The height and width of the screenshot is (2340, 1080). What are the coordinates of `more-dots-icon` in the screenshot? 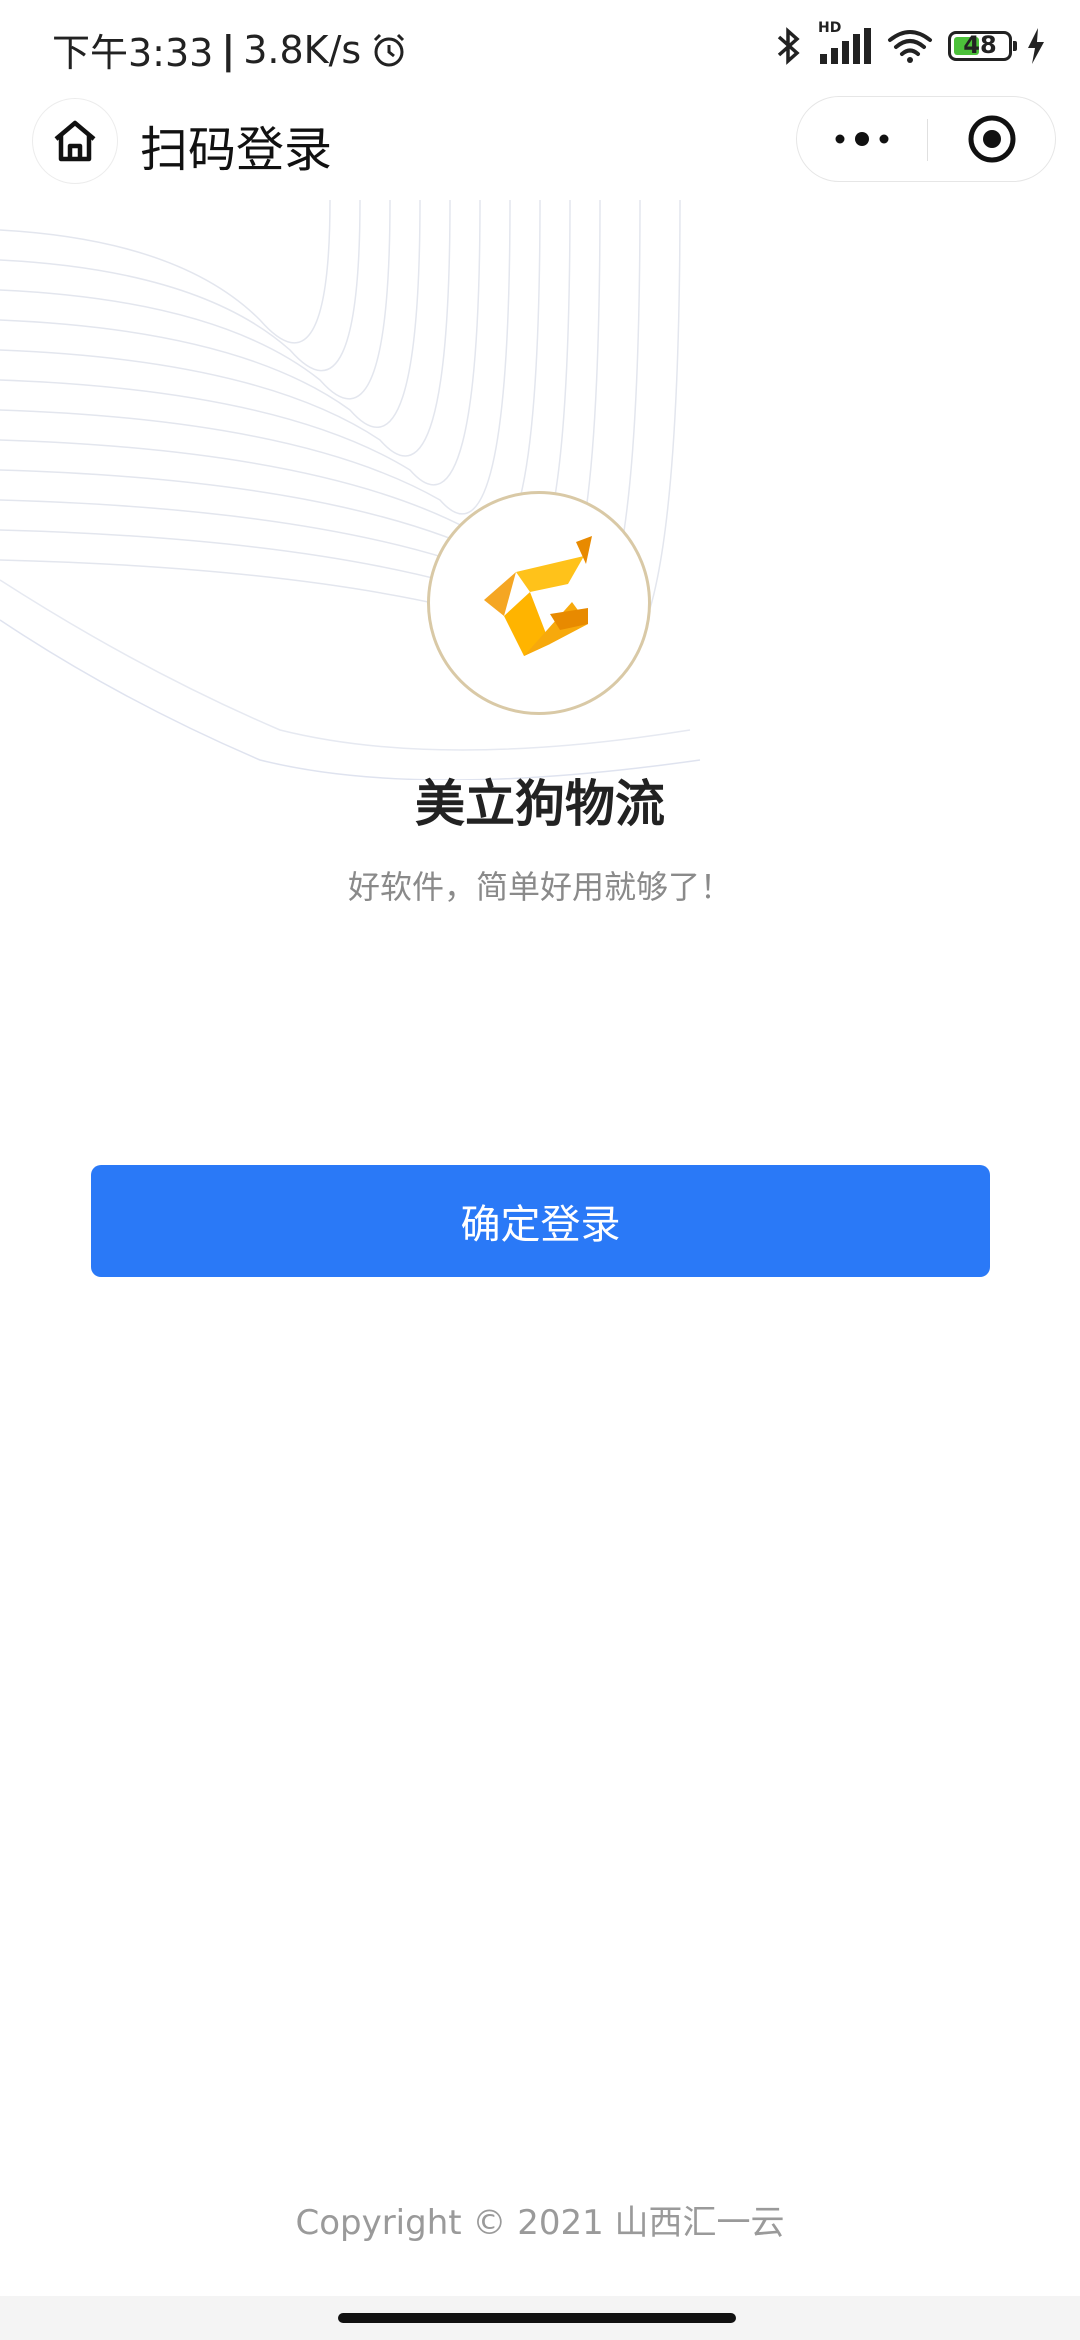 It's located at (862, 139).